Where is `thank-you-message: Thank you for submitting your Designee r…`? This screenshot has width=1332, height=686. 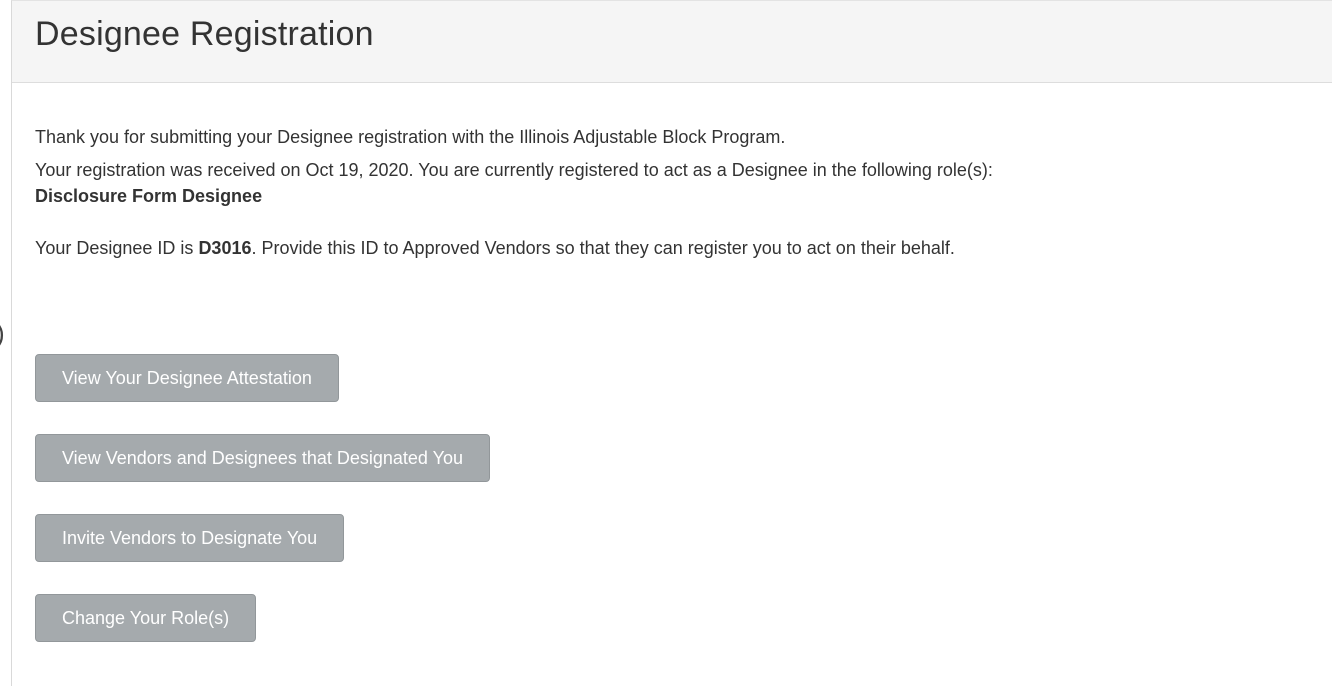
thank-you-message: Thank you for submitting your Designee r… is located at coordinates (410, 137).